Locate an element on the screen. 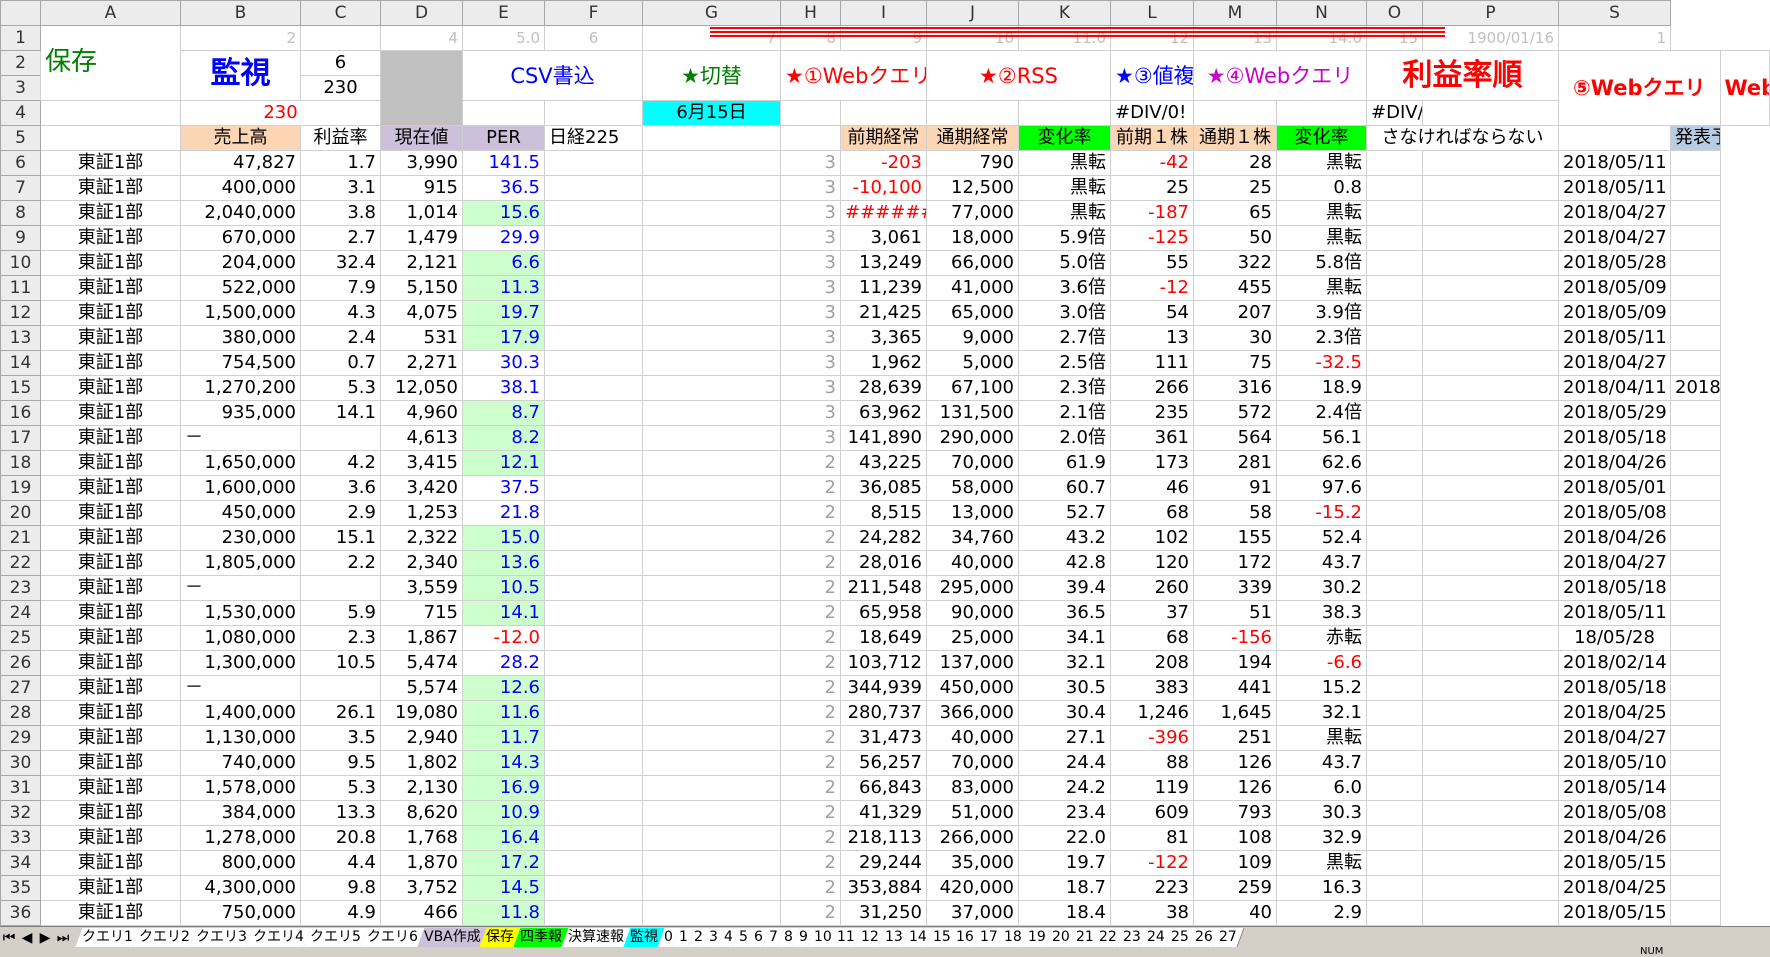 The width and height of the screenshot is (1770, 957). cell: 30.4 is located at coordinates (1064, 713).